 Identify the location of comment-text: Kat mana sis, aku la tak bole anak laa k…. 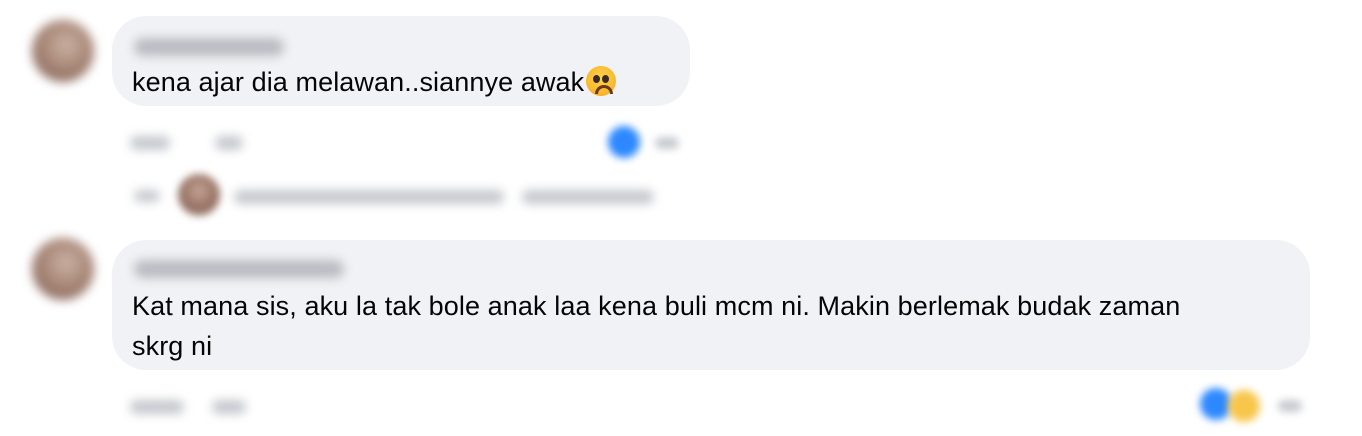
(656, 326).